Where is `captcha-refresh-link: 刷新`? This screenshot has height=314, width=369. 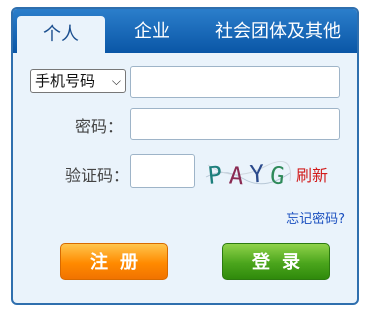 captcha-refresh-link: 刷新 is located at coordinates (312, 174).